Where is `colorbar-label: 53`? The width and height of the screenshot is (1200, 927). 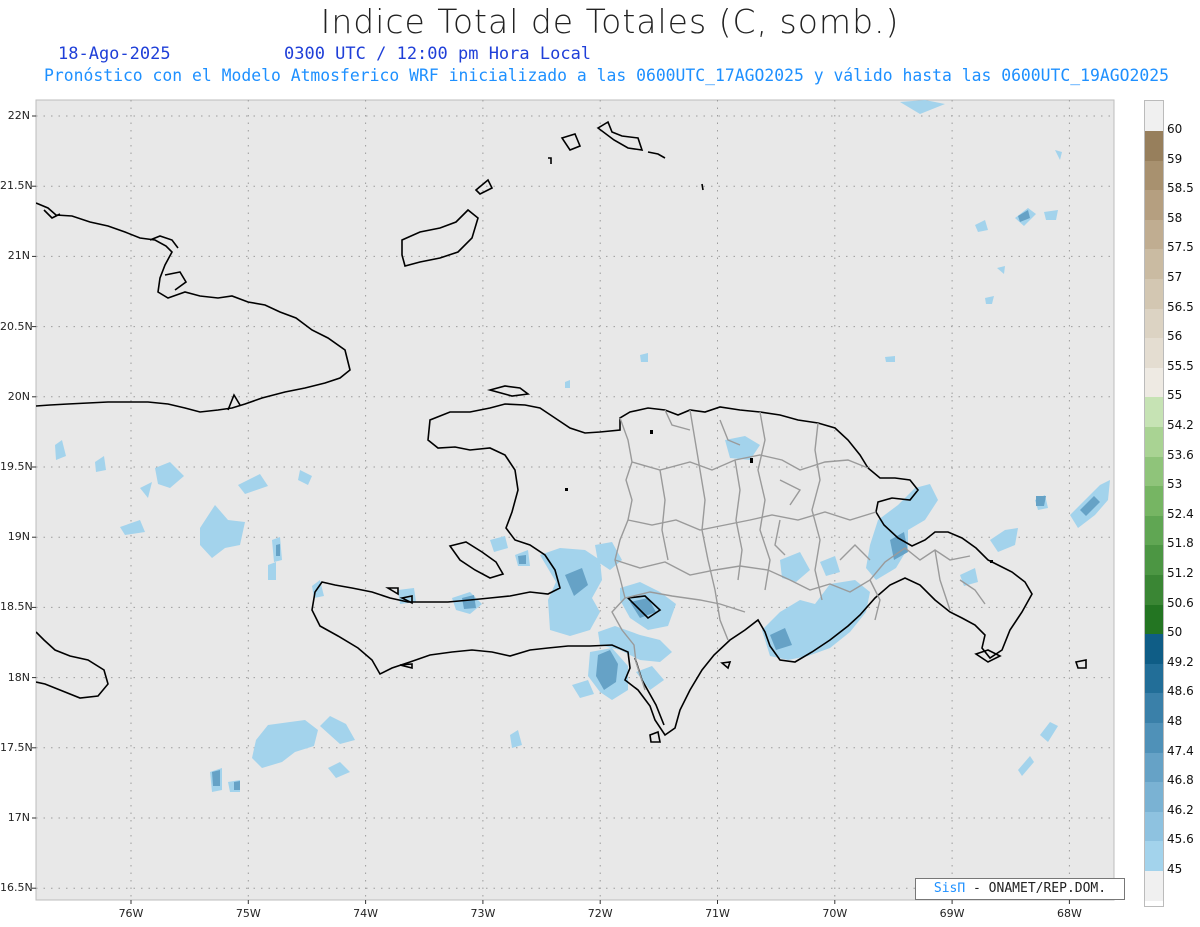 colorbar-label: 53 is located at coordinates (1175, 484).